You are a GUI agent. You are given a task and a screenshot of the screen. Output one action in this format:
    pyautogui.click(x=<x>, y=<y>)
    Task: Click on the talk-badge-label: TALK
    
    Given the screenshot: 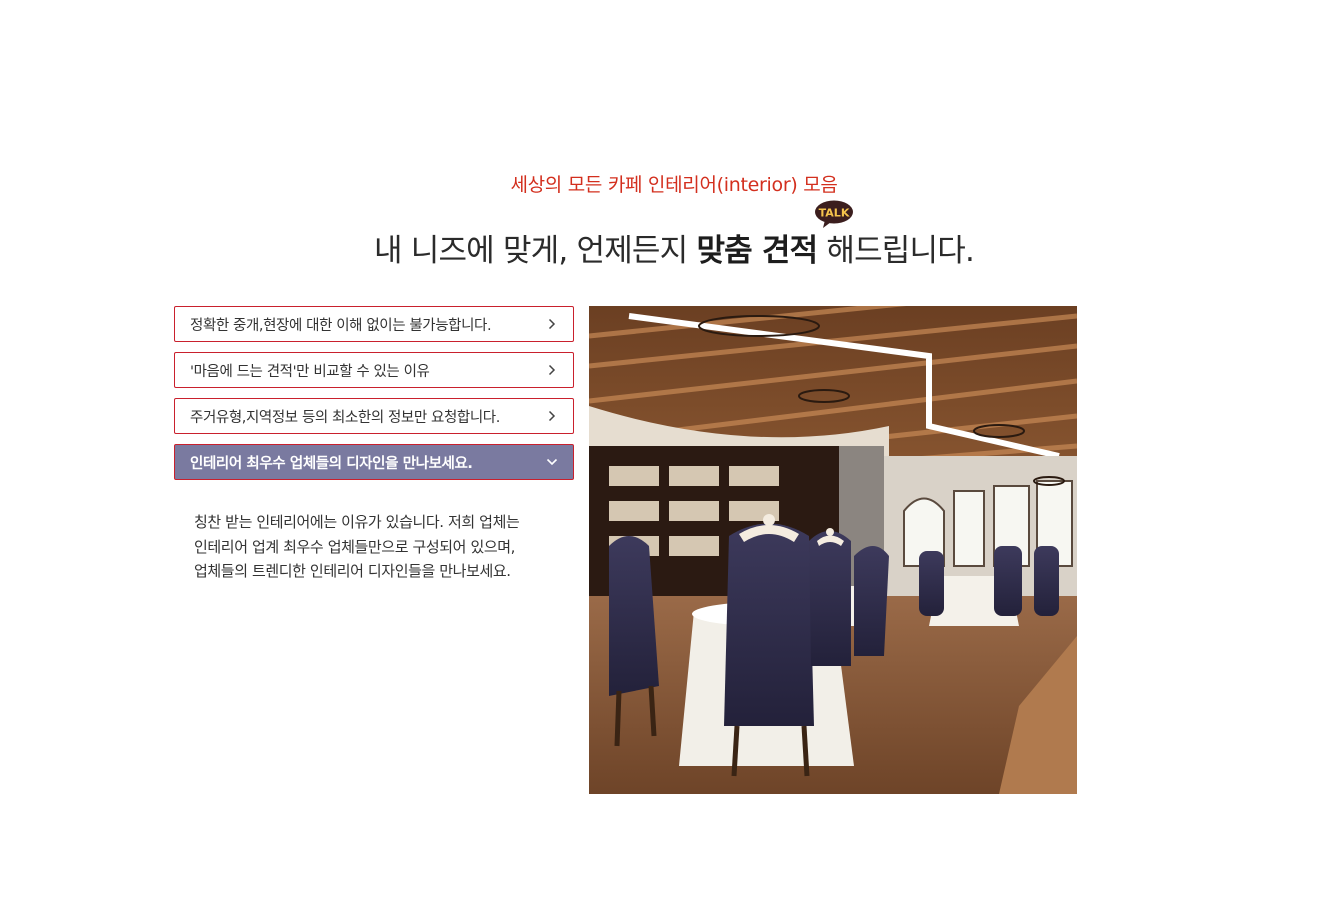 What is the action you would take?
    pyautogui.click(x=834, y=213)
    